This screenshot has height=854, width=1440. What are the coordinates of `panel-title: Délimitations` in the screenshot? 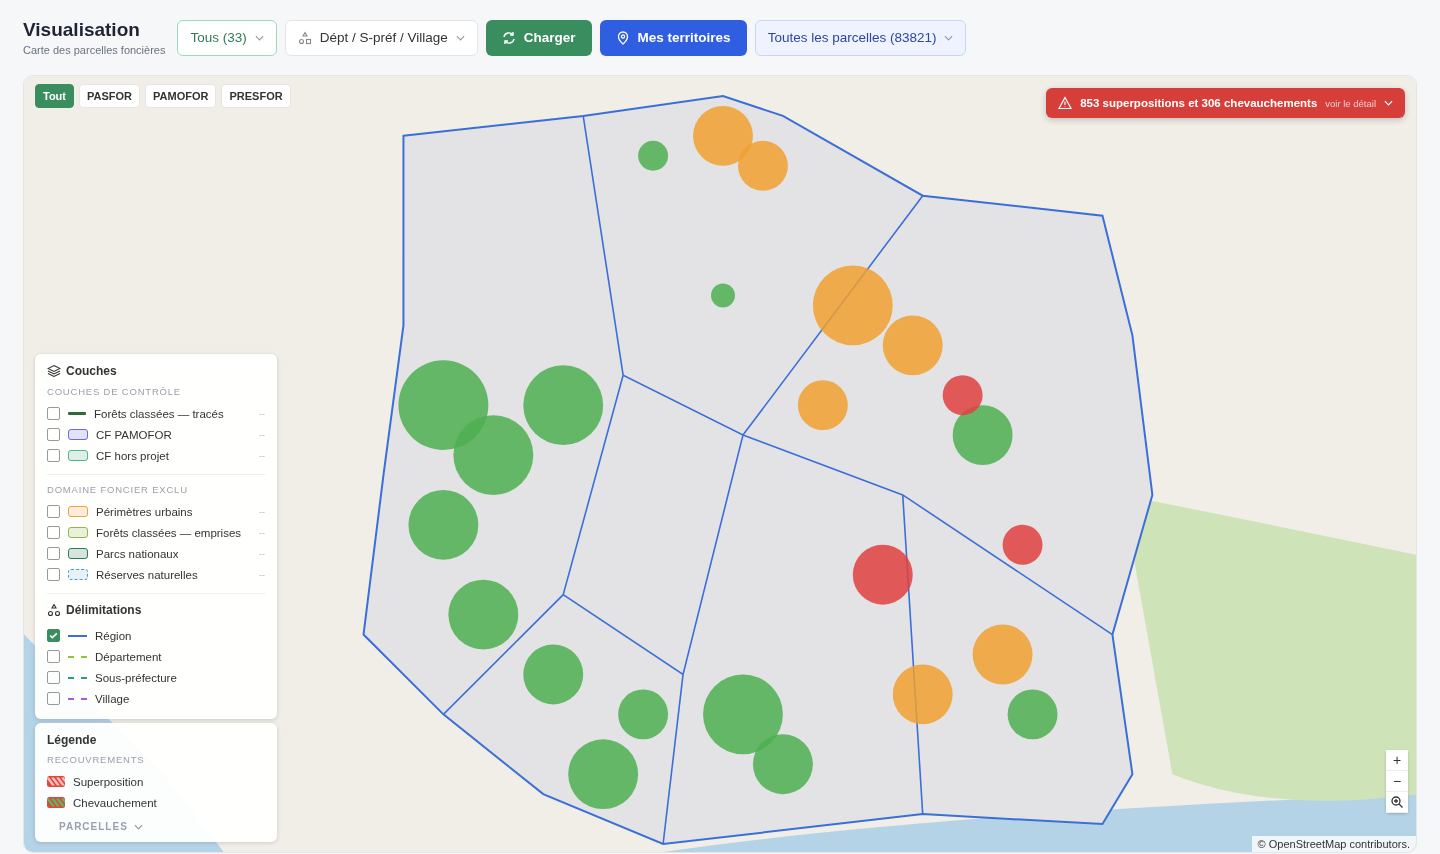 It's located at (104, 610).